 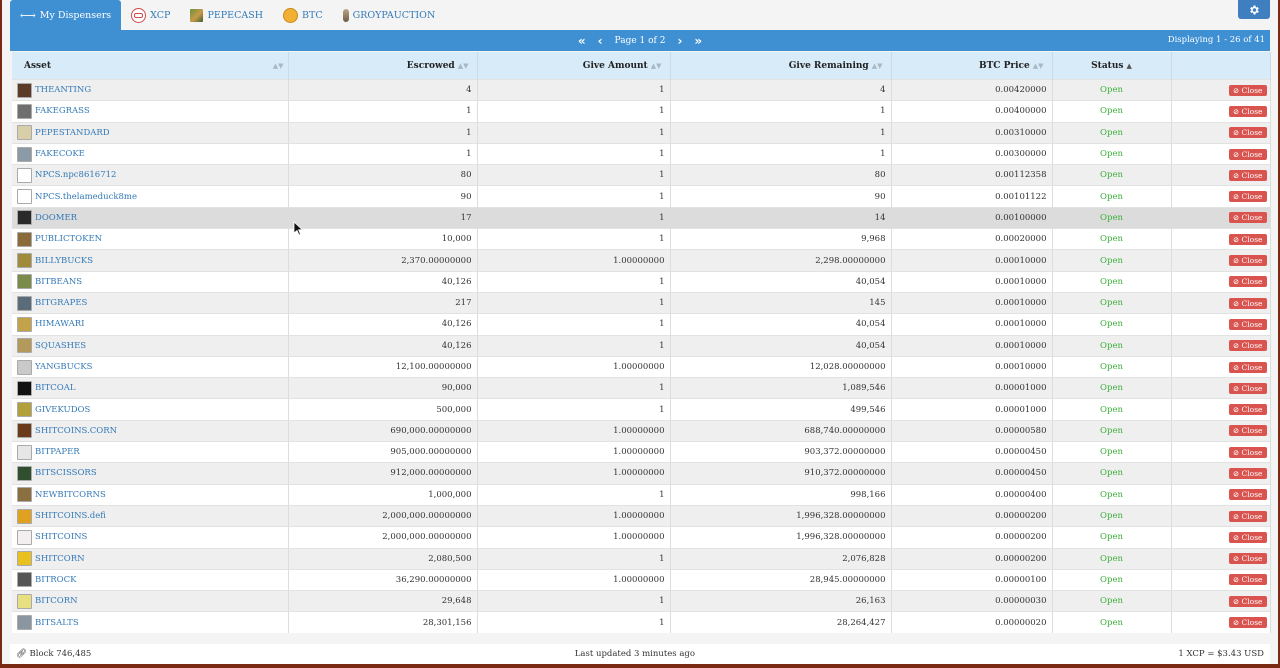 What do you see at coordinates (781, 66) in the screenshot?
I see `col-give-remaining: Give Remaining ▲▼` at bounding box center [781, 66].